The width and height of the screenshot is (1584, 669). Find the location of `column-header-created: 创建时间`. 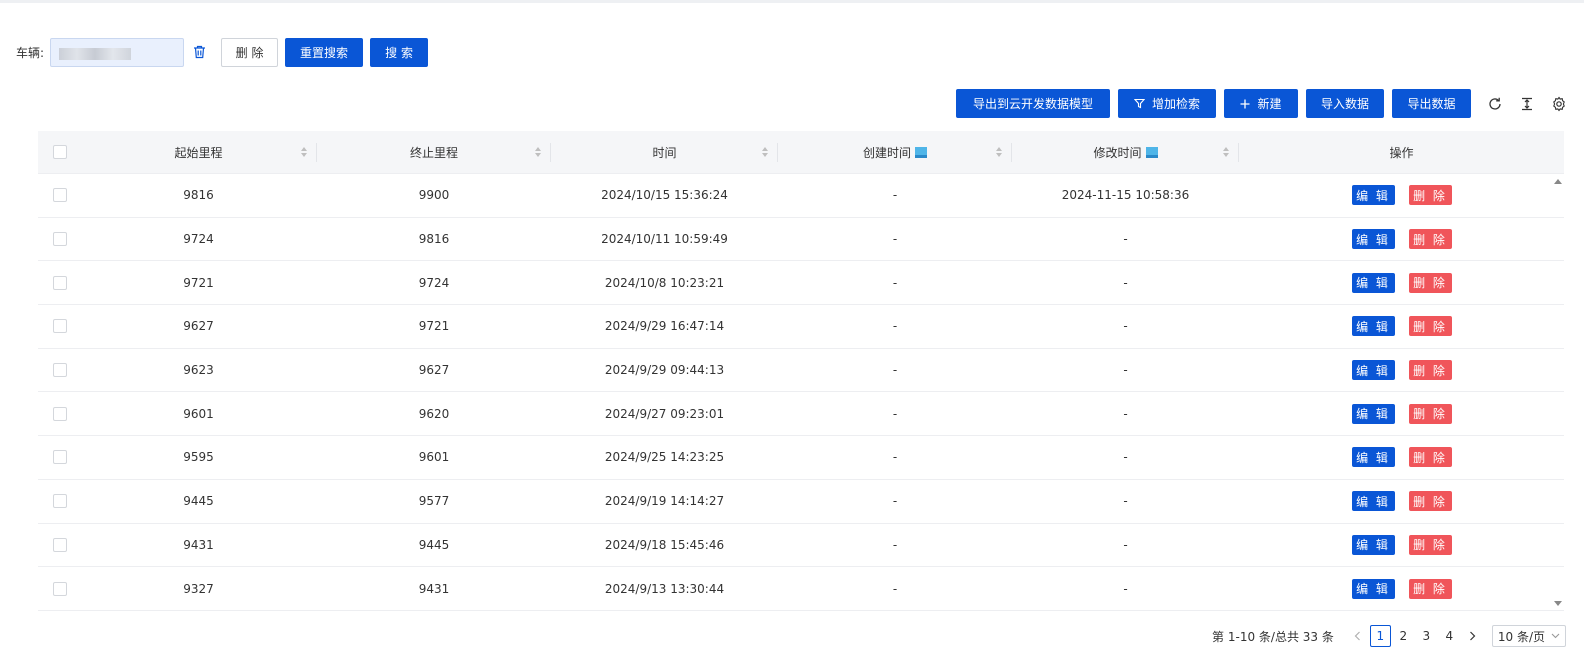

column-header-created: 创建时间 is located at coordinates (895, 152).